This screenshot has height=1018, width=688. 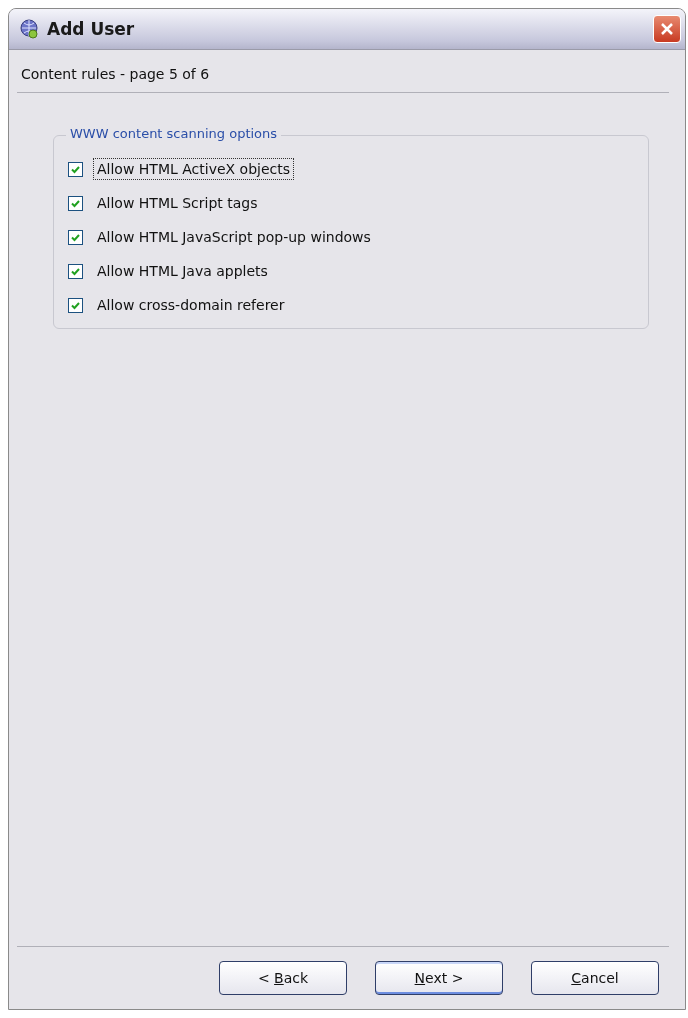 What do you see at coordinates (193, 169) in the screenshot?
I see `option-label: Allow HTML ActiveX objects` at bounding box center [193, 169].